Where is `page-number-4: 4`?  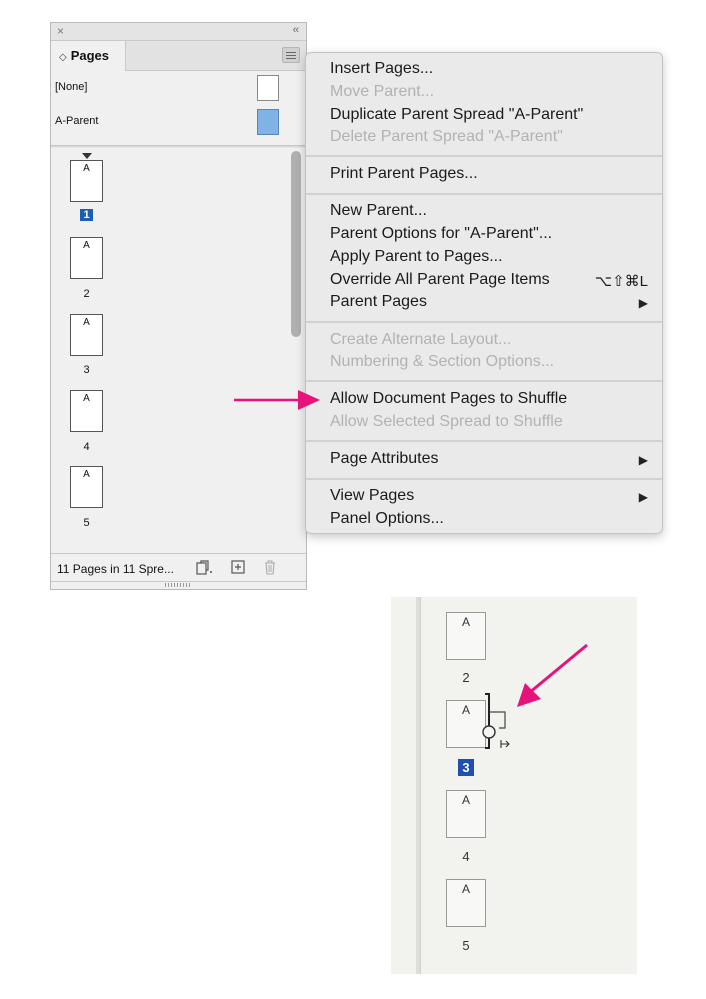
page-number-4: 4 is located at coordinates (86, 447).